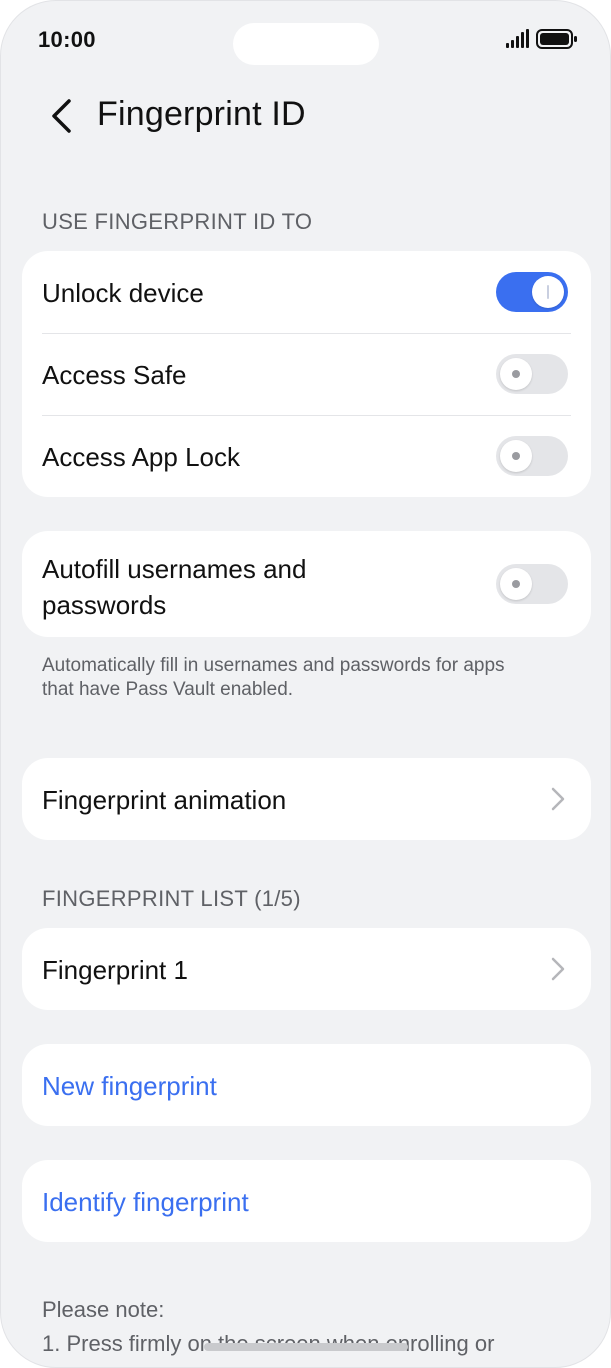 This screenshot has height=1368, width=611. What do you see at coordinates (104, 605) in the screenshot?
I see `autofill-label-line2: passwords` at bounding box center [104, 605].